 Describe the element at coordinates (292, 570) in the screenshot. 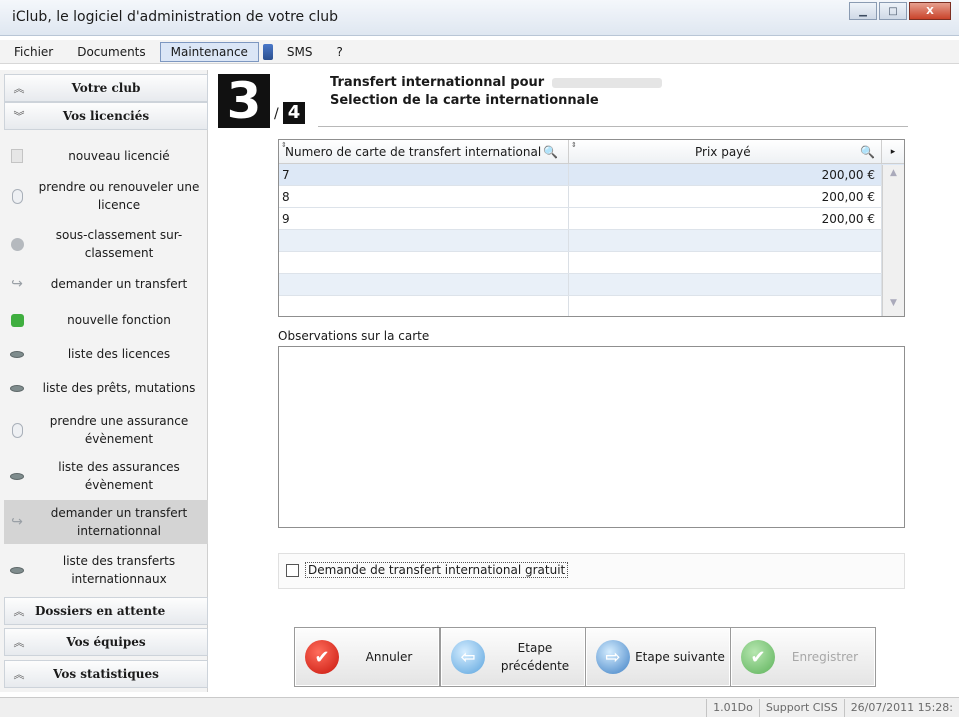

I see `free-transfer-checkbox` at that location.